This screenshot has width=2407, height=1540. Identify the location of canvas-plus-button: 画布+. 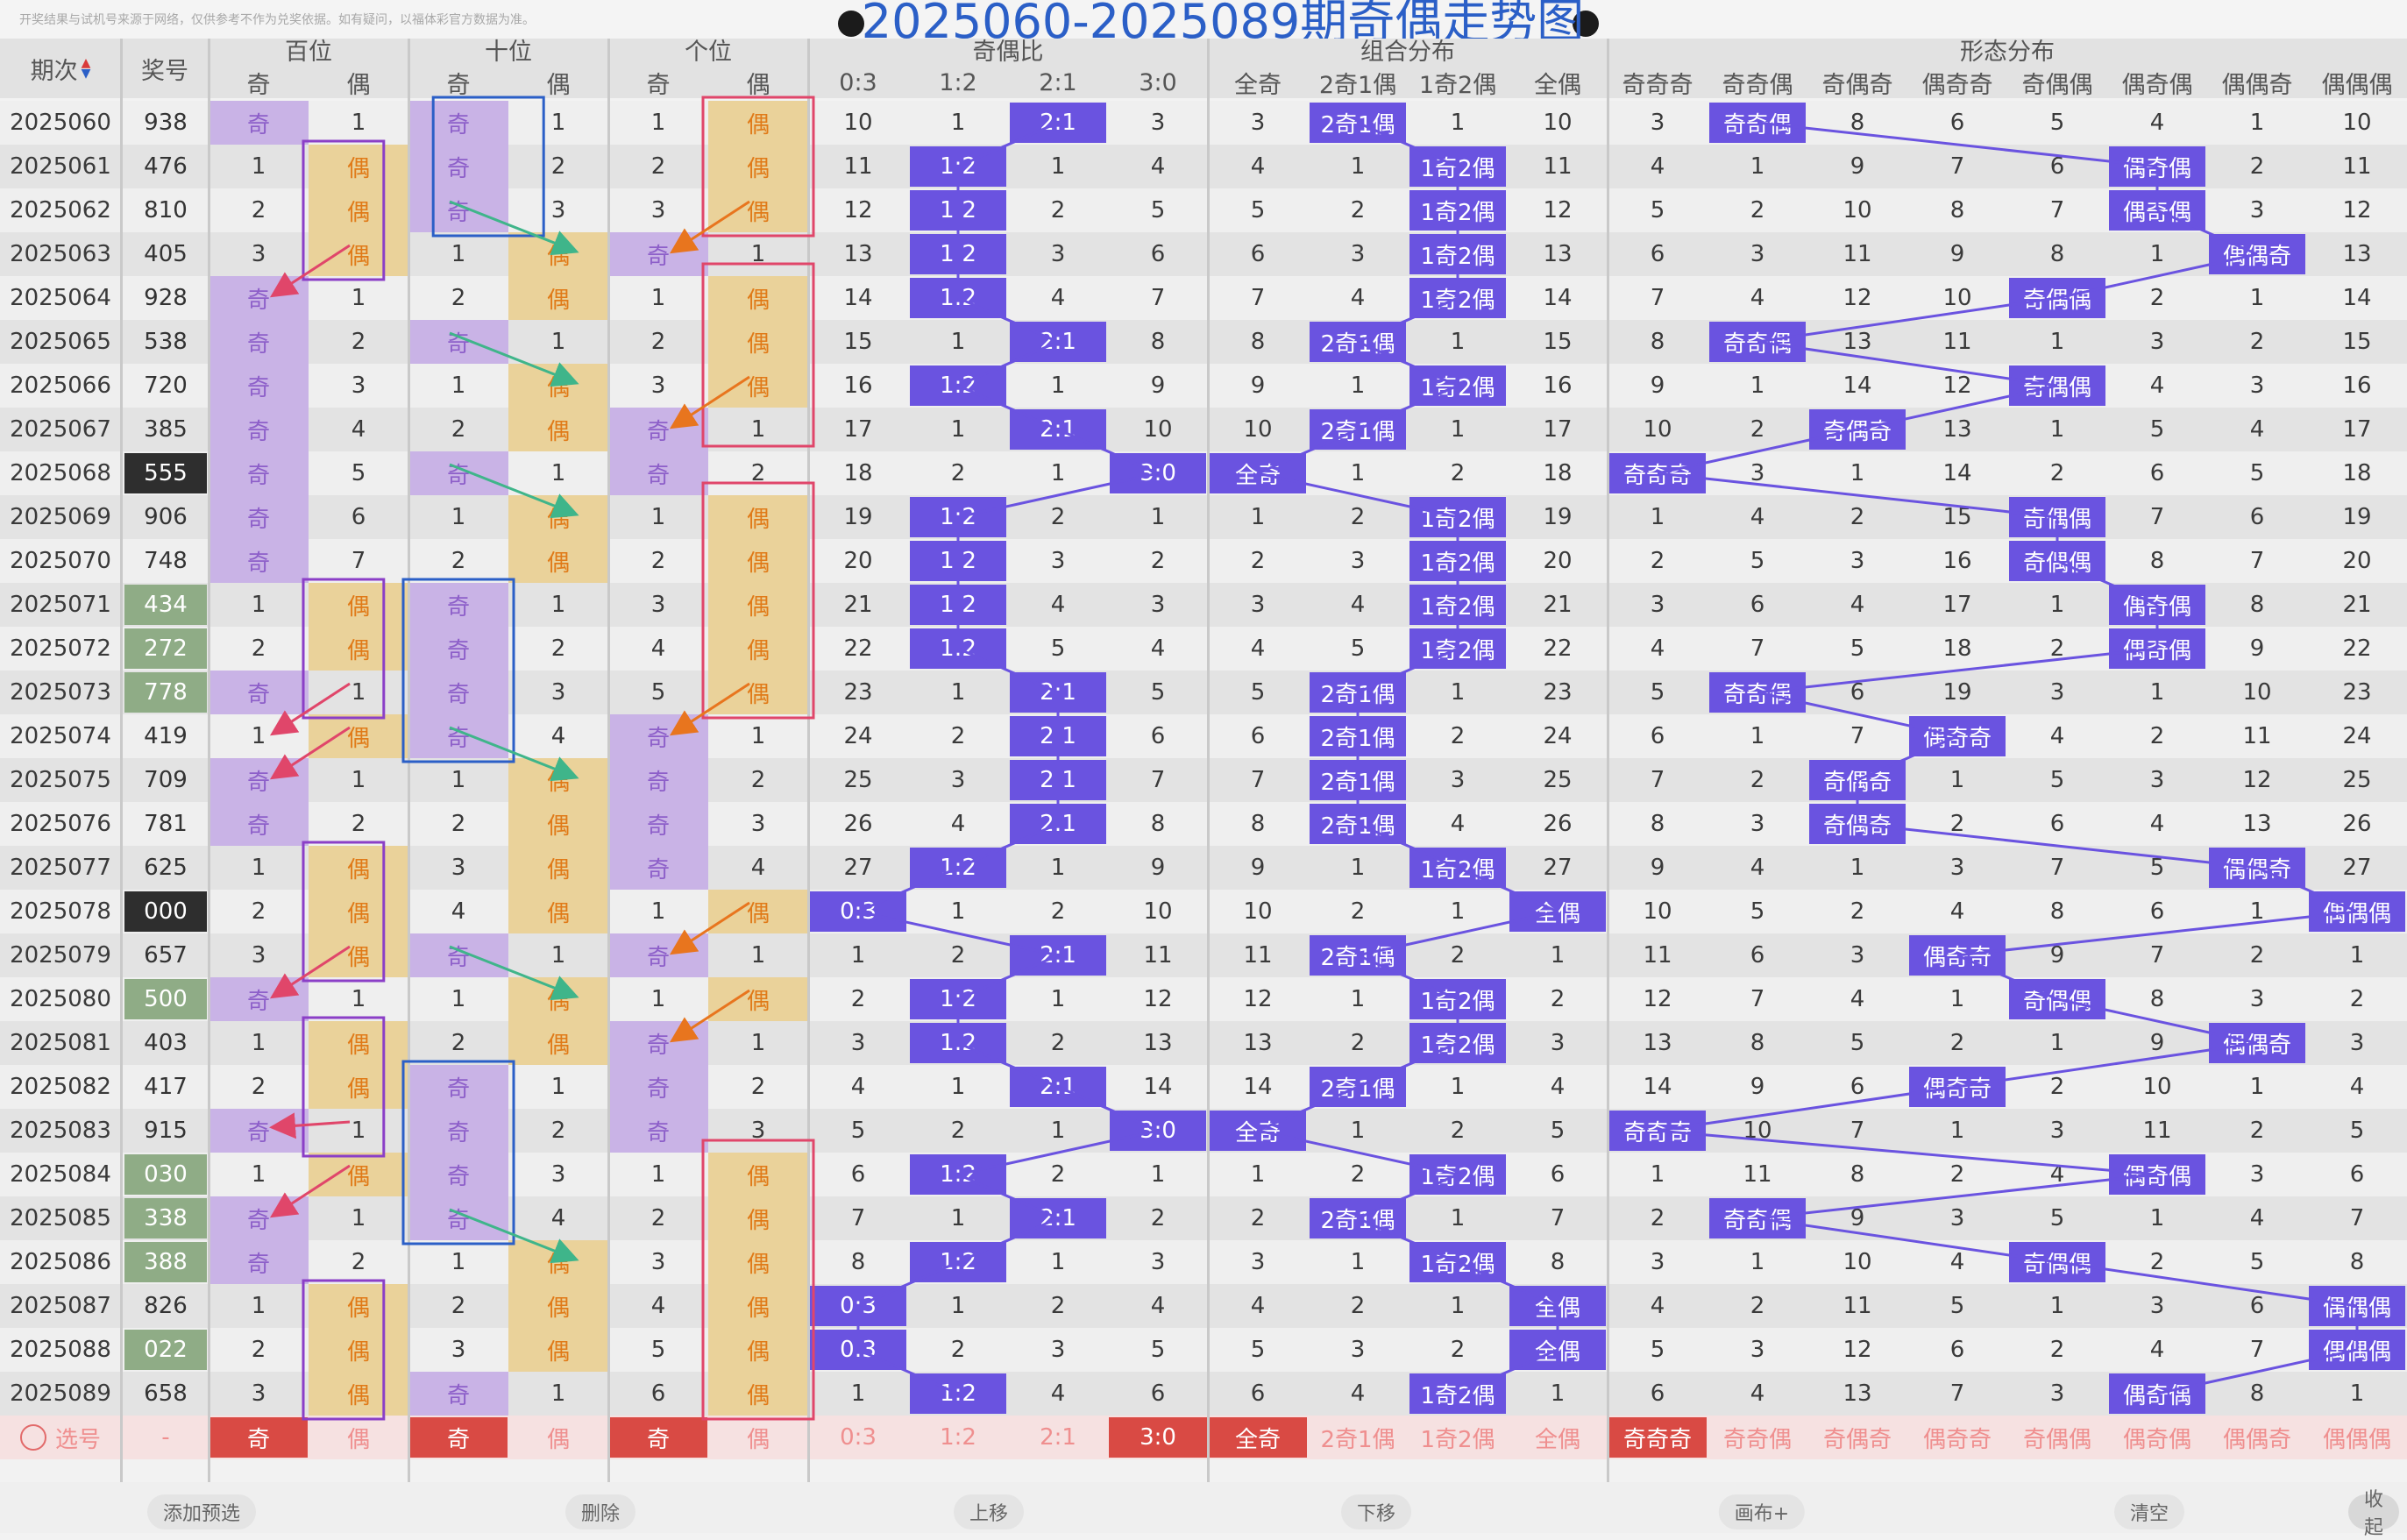
(1762, 1511).